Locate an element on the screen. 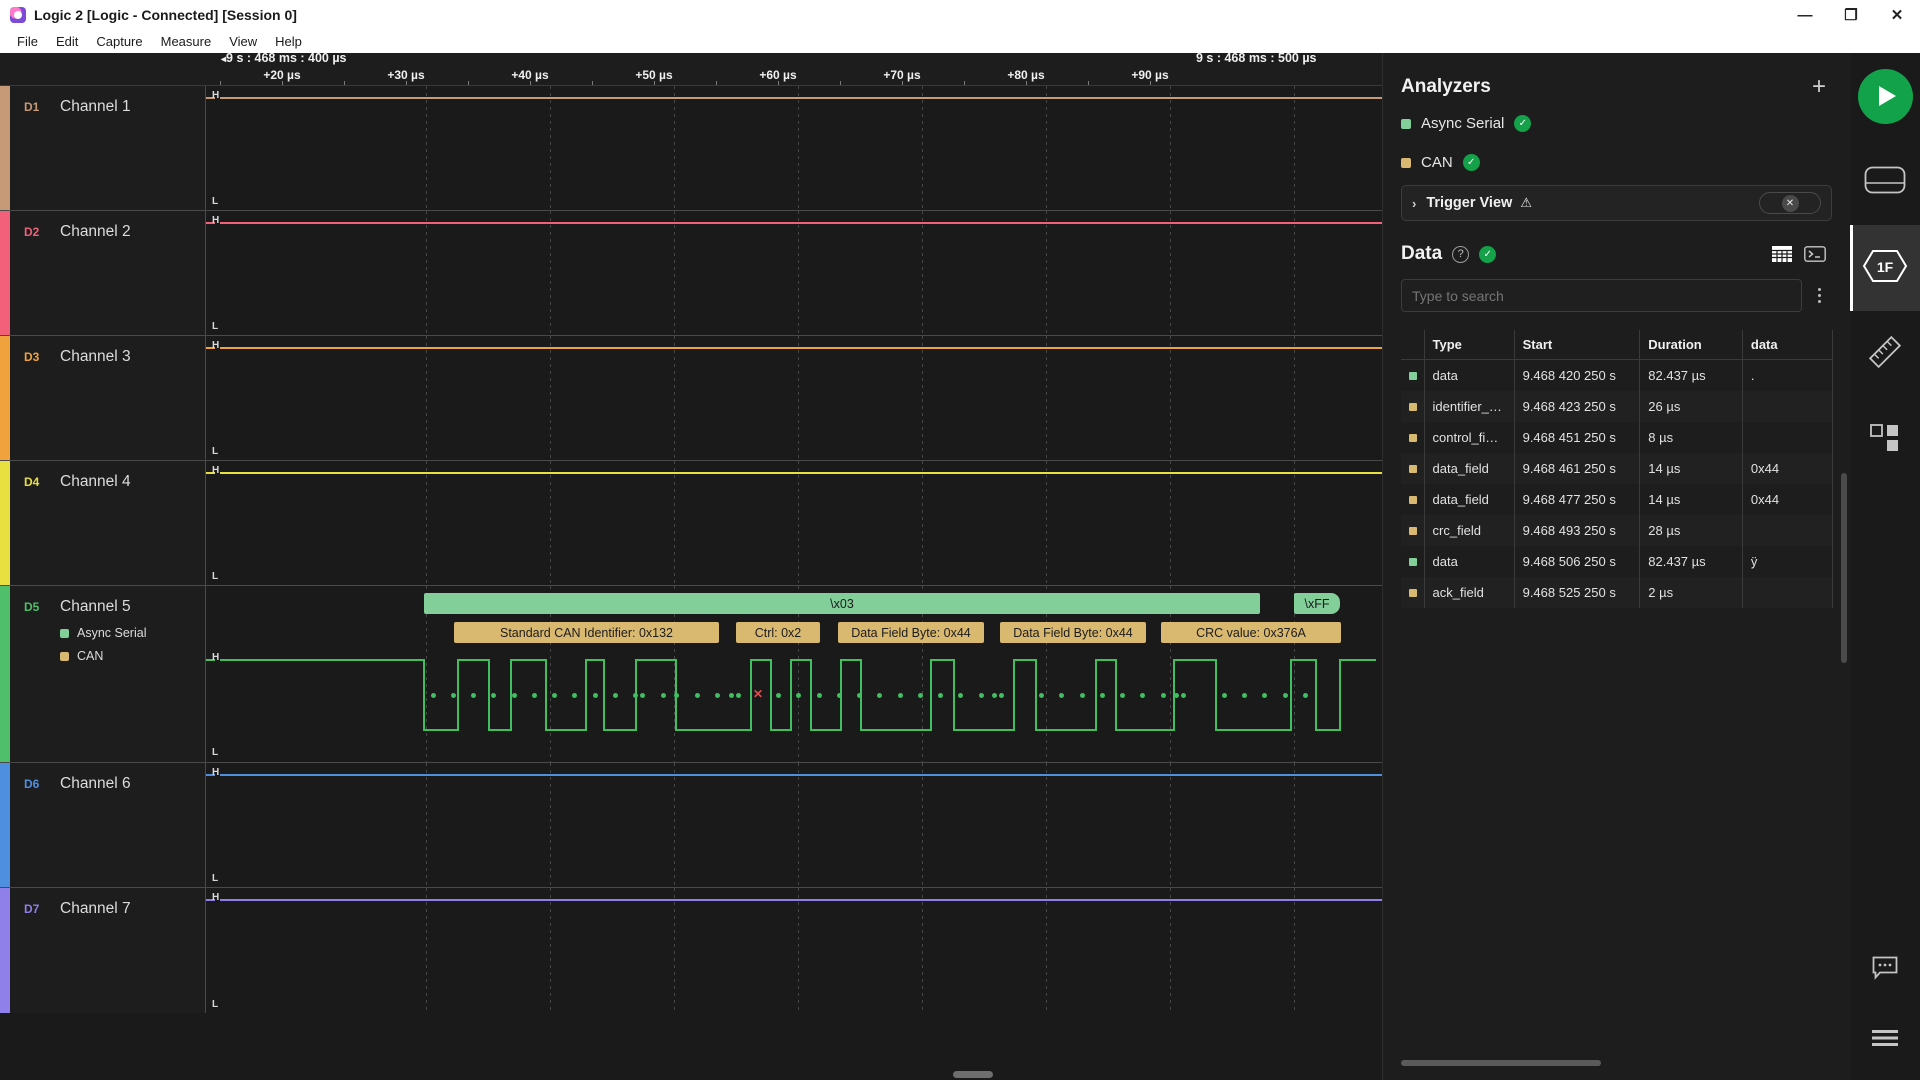  hex-badge-1f-icon: 1F is located at coordinates (1885, 268).